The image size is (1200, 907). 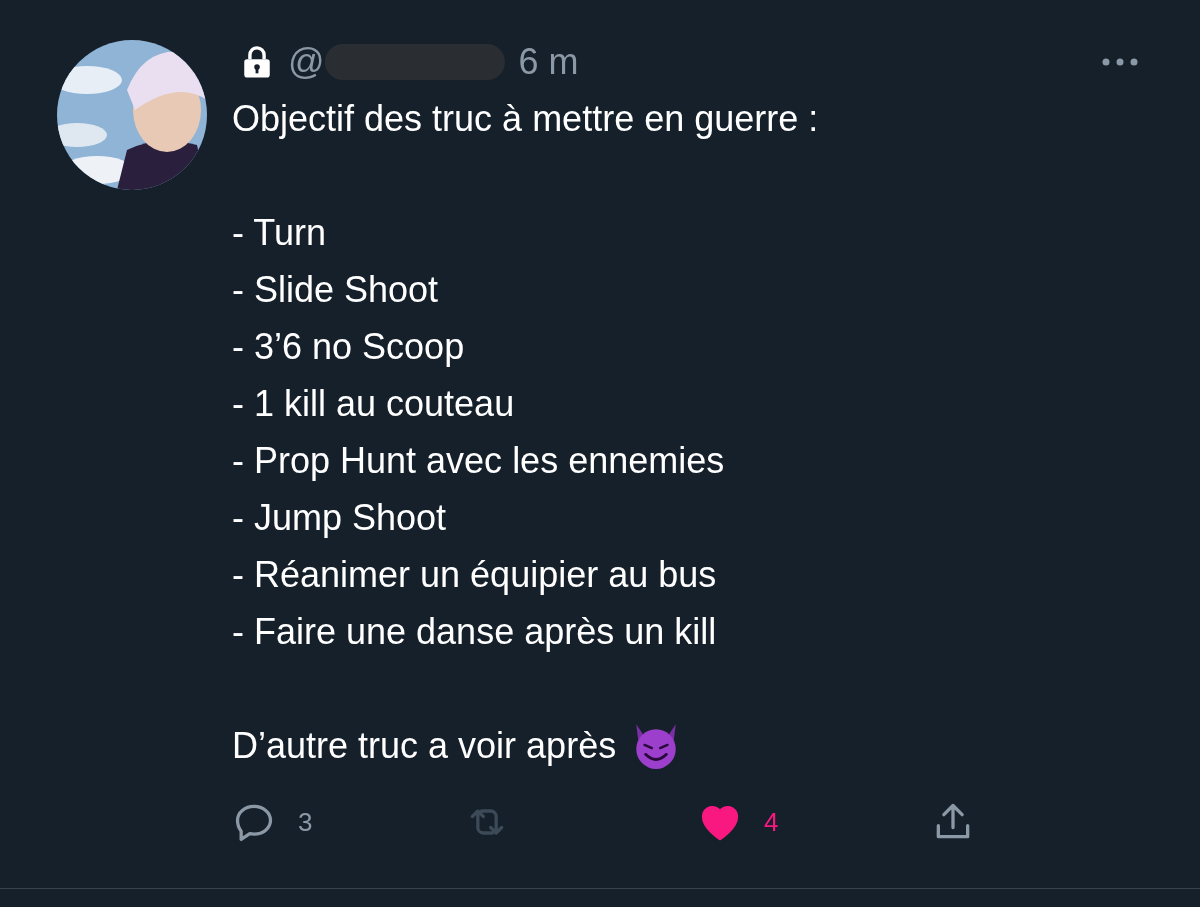 What do you see at coordinates (1120, 62) in the screenshot?
I see `more-icon` at bounding box center [1120, 62].